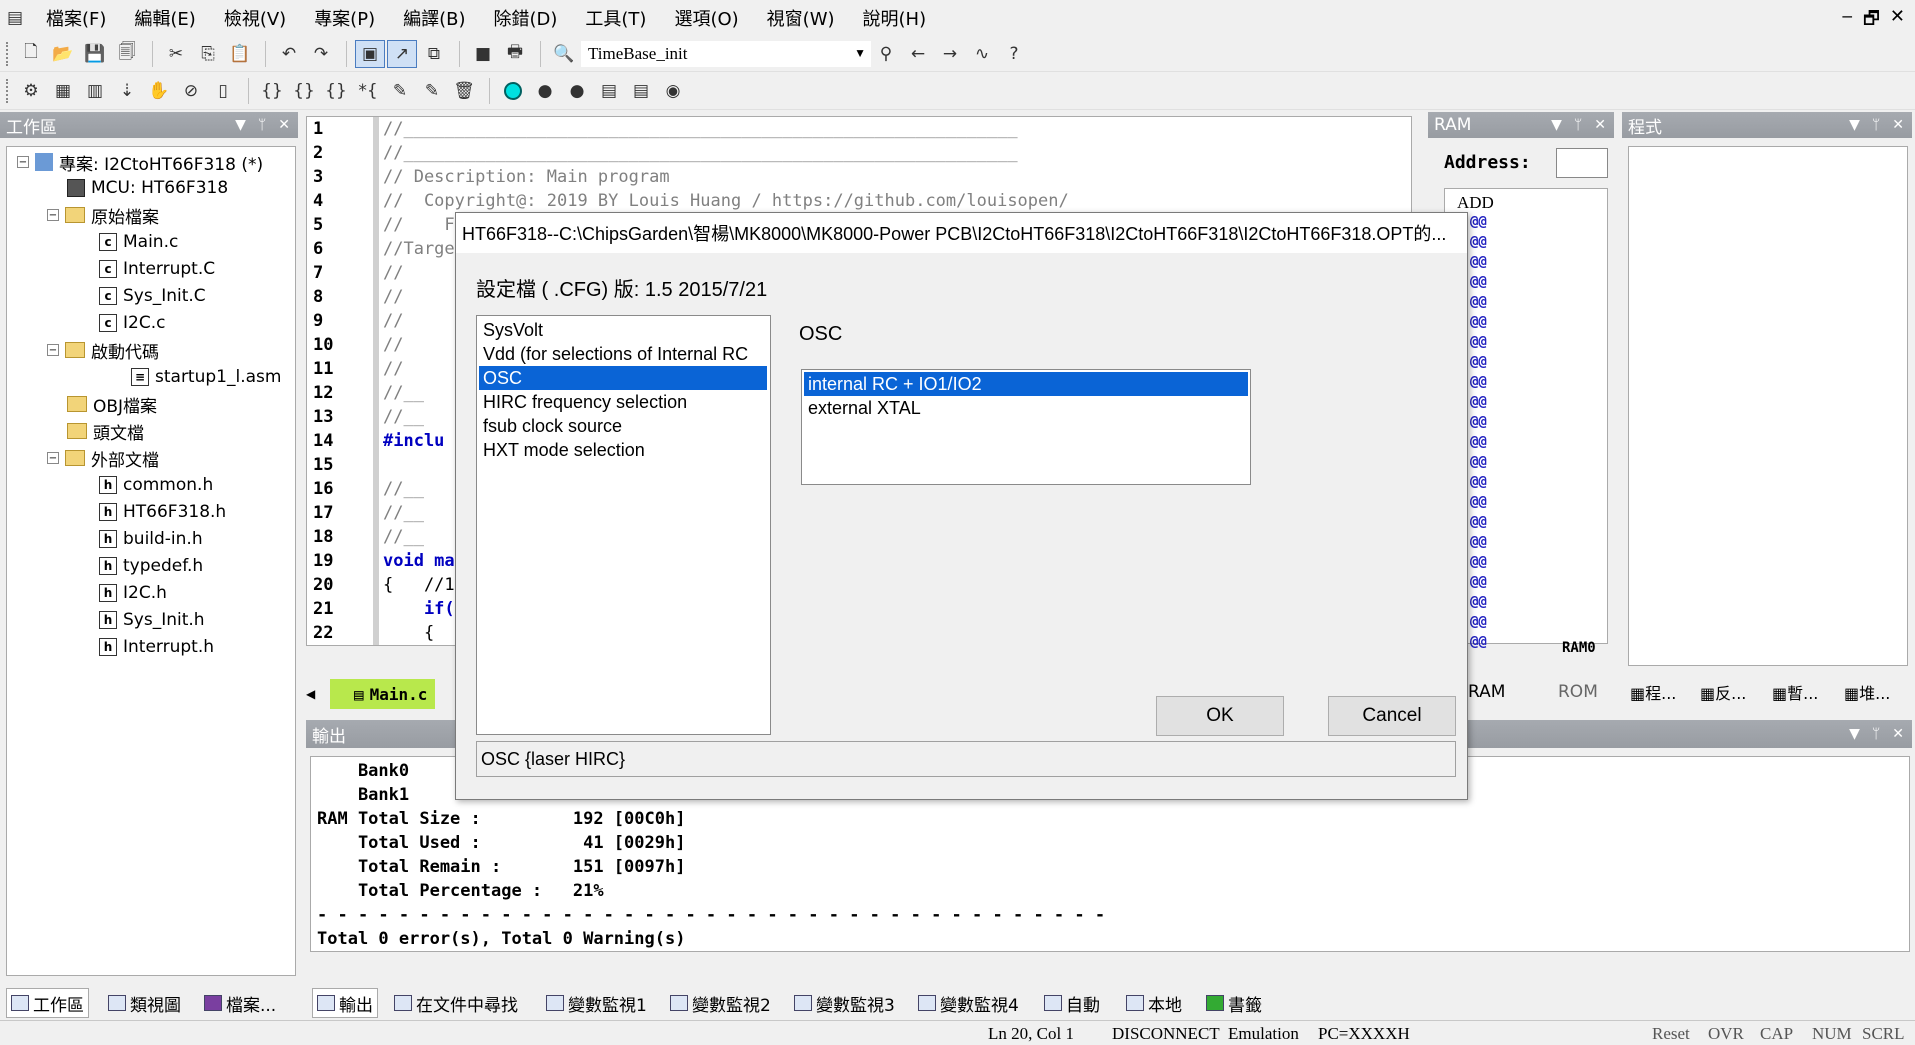  What do you see at coordinates (336, 91) in the screenshot?
I see `step-out-icon: {}` at bounding box center [336, 91].